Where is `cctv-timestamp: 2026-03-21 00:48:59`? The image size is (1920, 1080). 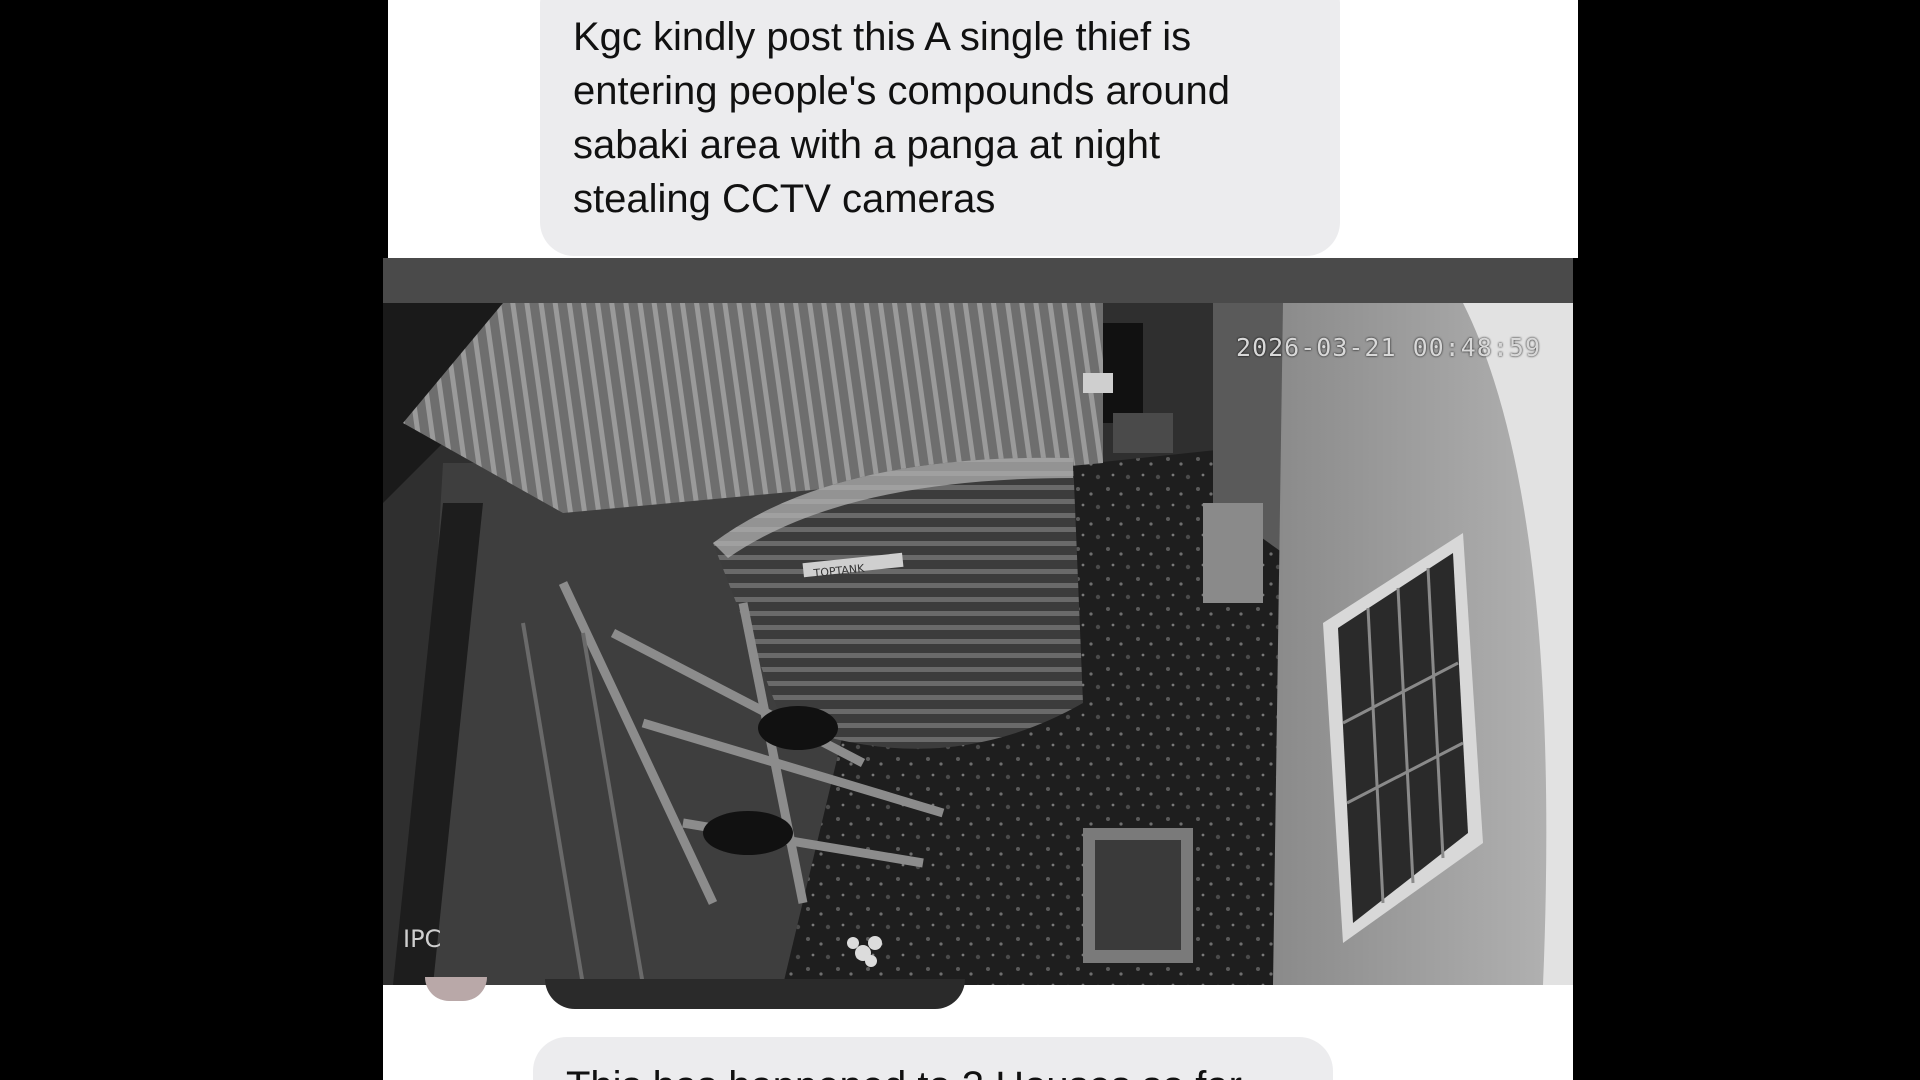
cctv-timestamp: 2026-03-21 00:48:59 is located at coordinates (1388, 347).